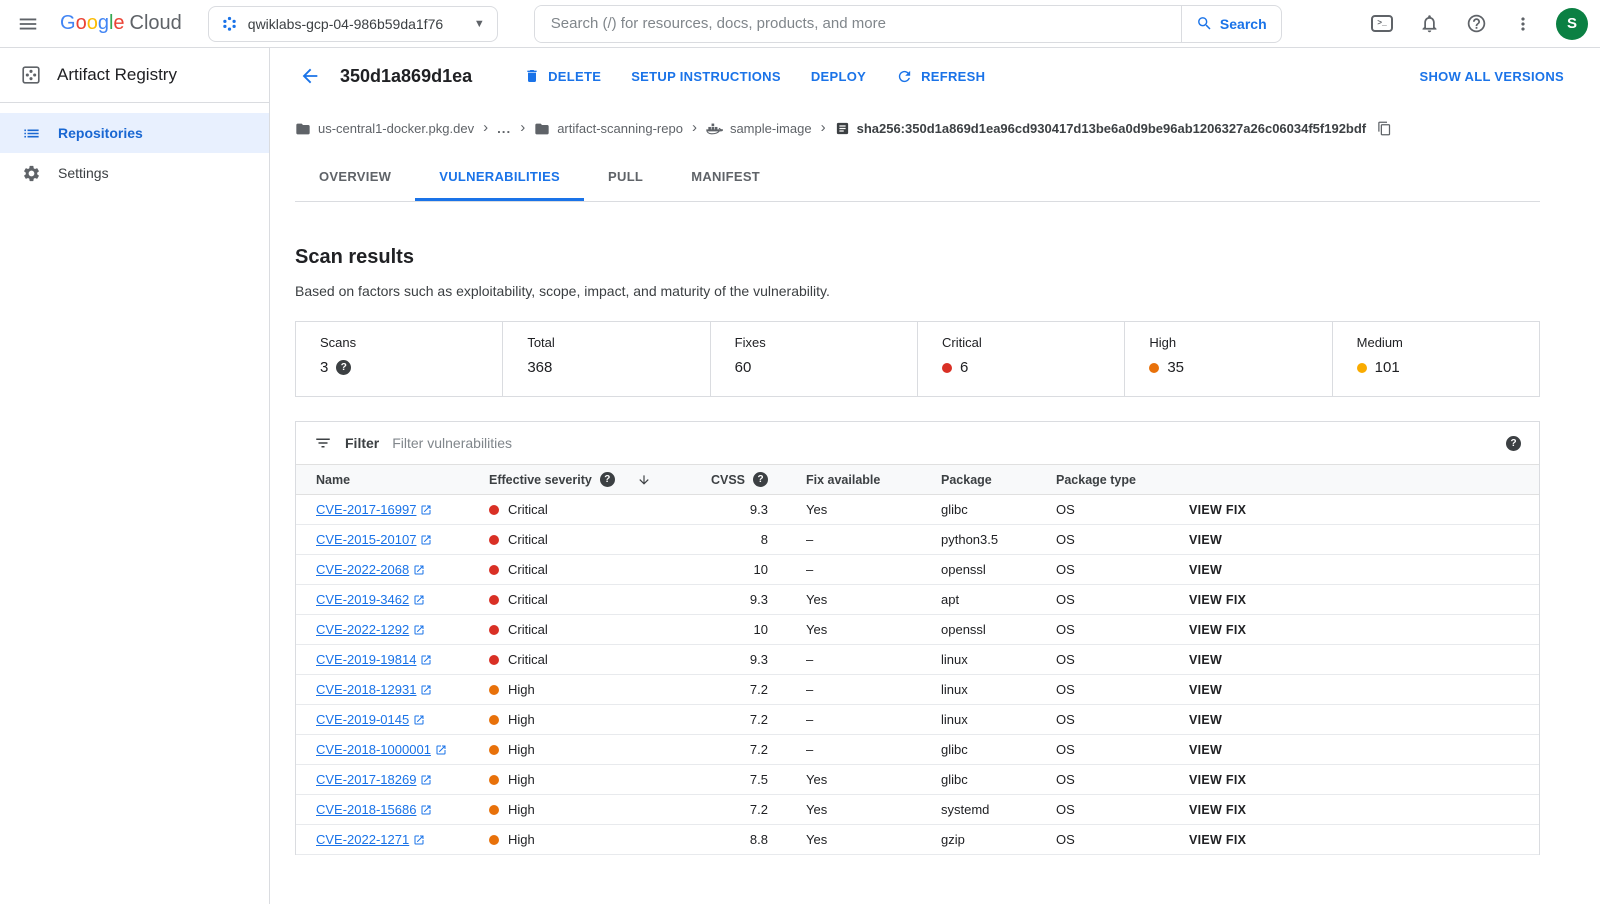 Image resolution: width=1600 pixels, height=904 pixels. What do you see at coordinates (760, 479) in the screenshot?
I see `cvss-help-icon: ?` at bounding box center [760, 479].